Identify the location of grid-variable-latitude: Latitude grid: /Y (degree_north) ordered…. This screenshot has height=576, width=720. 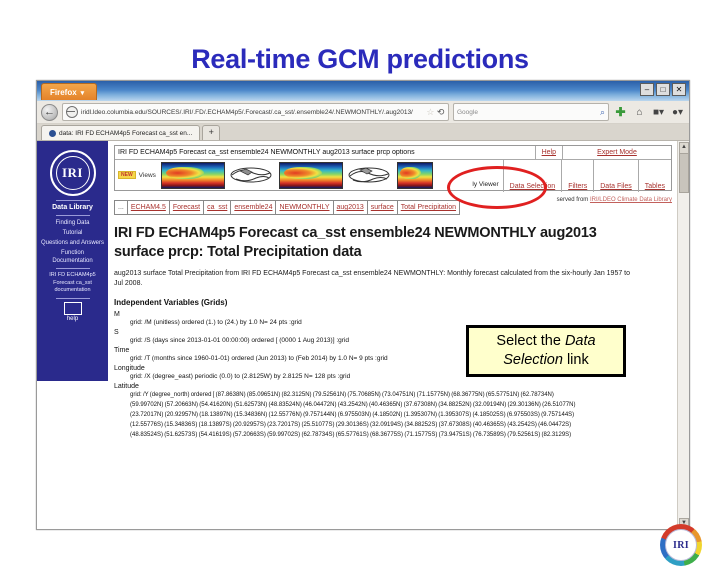
(393, 411).